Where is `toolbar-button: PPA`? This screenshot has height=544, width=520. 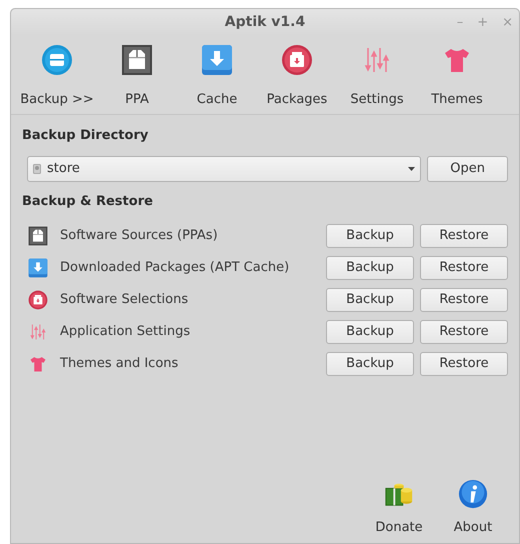 toolbar-button: PPA is located at coordinates (137, 76).